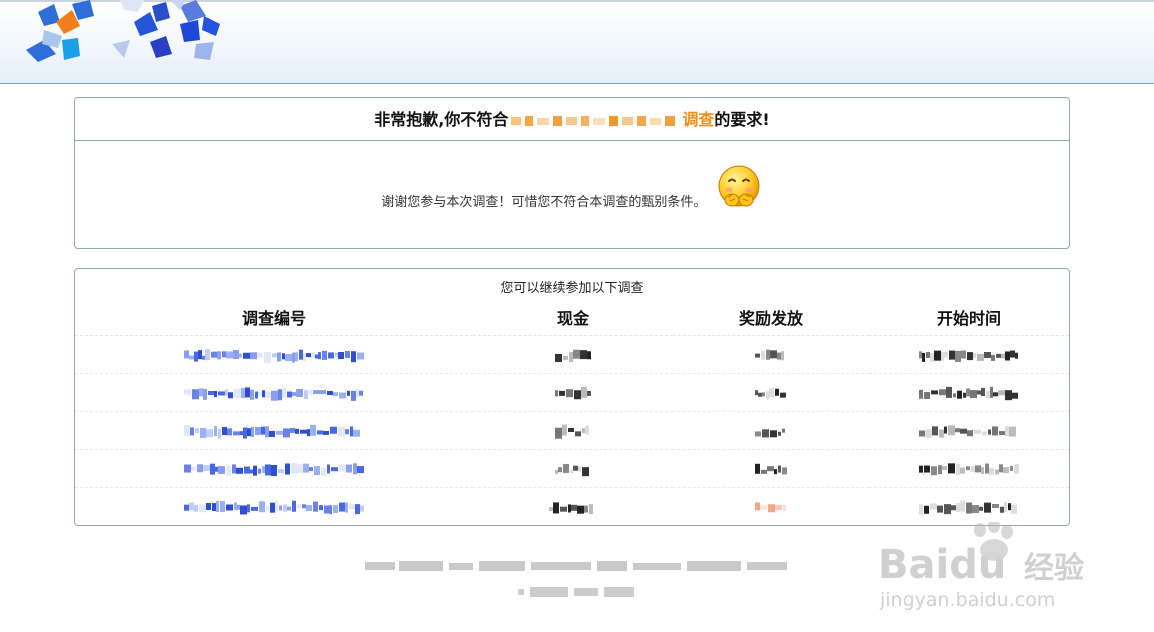  What do you see at coordinates (274, 317) in the screenshot?
I see `col-header-survey-id: 调查编号` at bounding box center [274, 317].